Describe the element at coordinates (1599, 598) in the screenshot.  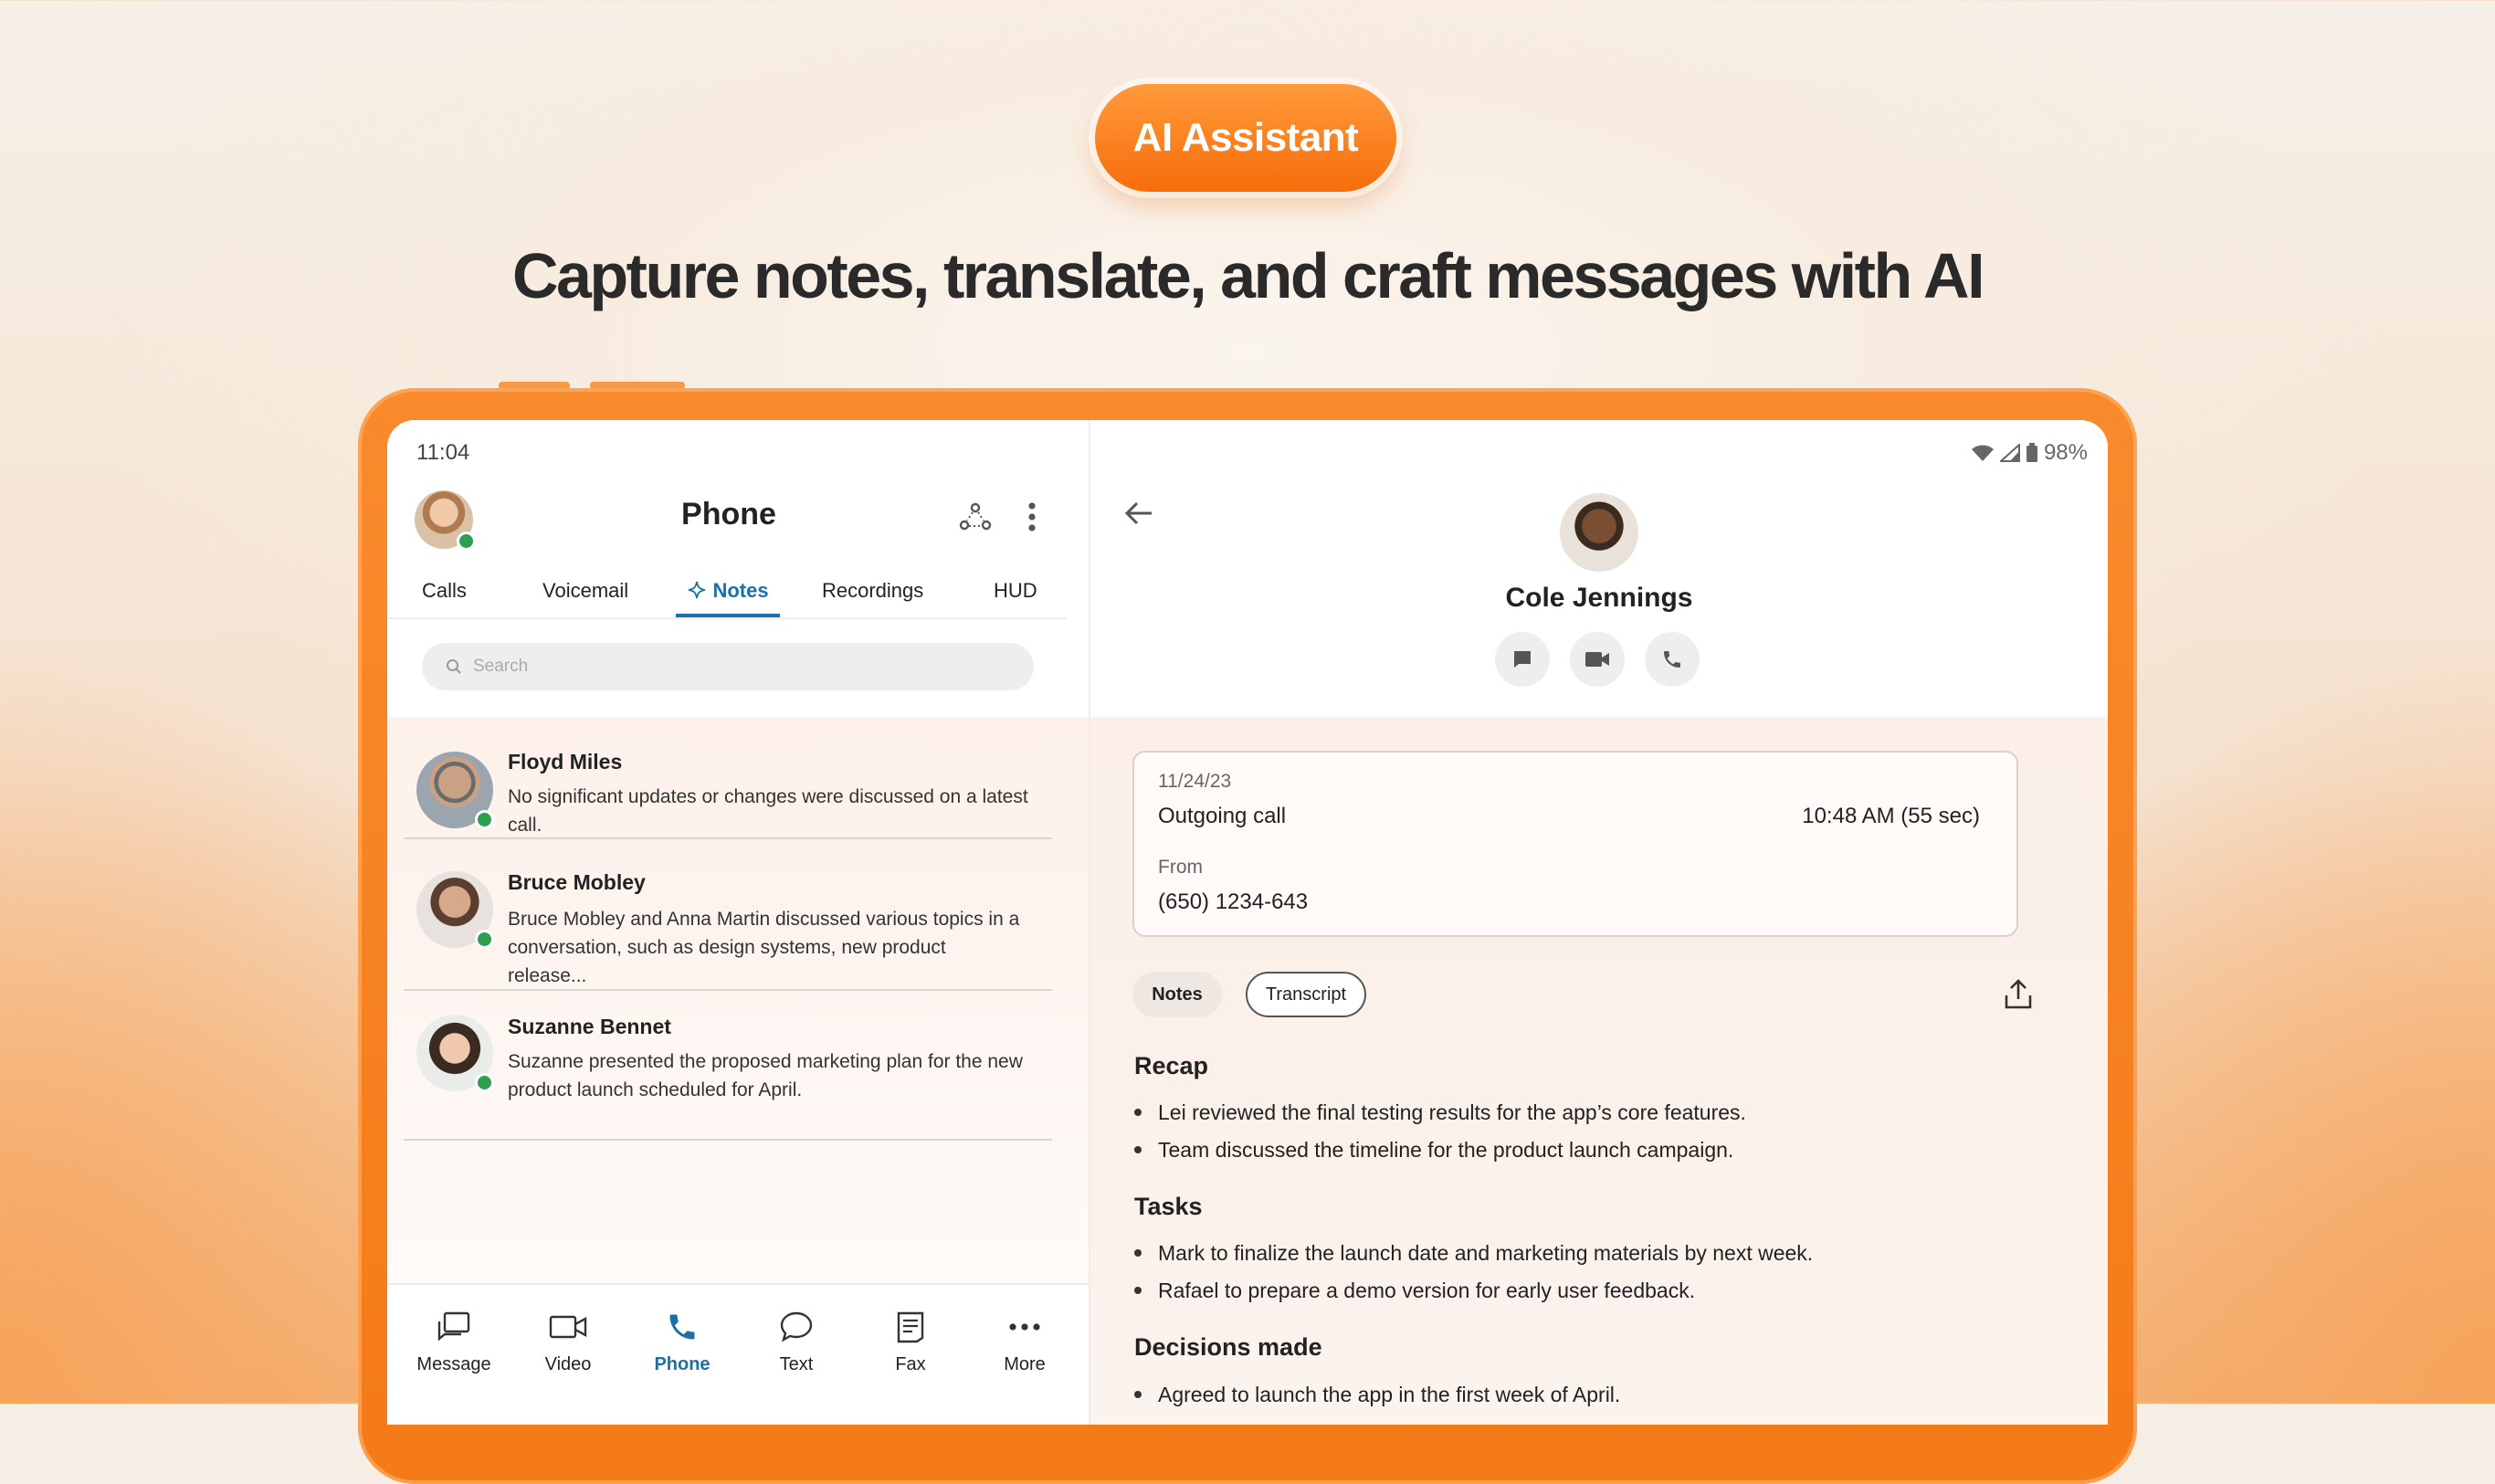
I see `contact-name: Cole Jennings` at that location.